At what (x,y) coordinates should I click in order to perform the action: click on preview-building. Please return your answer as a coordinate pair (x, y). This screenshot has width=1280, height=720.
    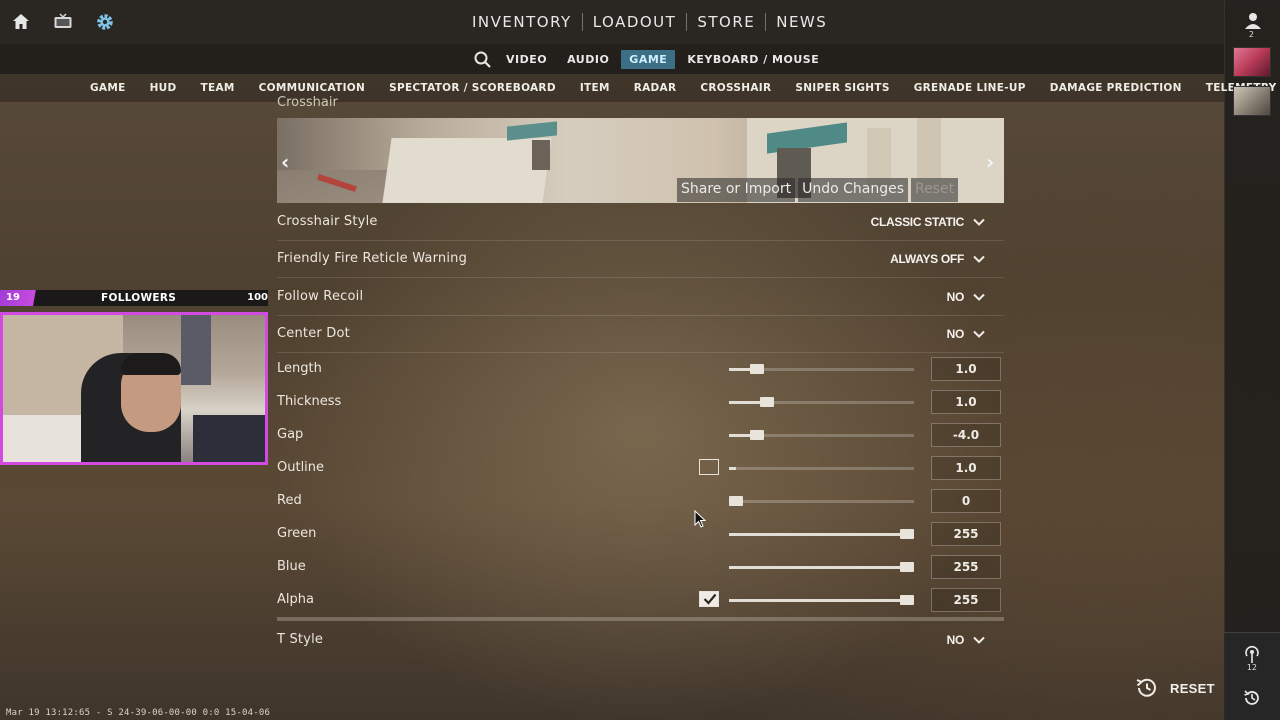
    Looking at the image, I should click on (467, 170).